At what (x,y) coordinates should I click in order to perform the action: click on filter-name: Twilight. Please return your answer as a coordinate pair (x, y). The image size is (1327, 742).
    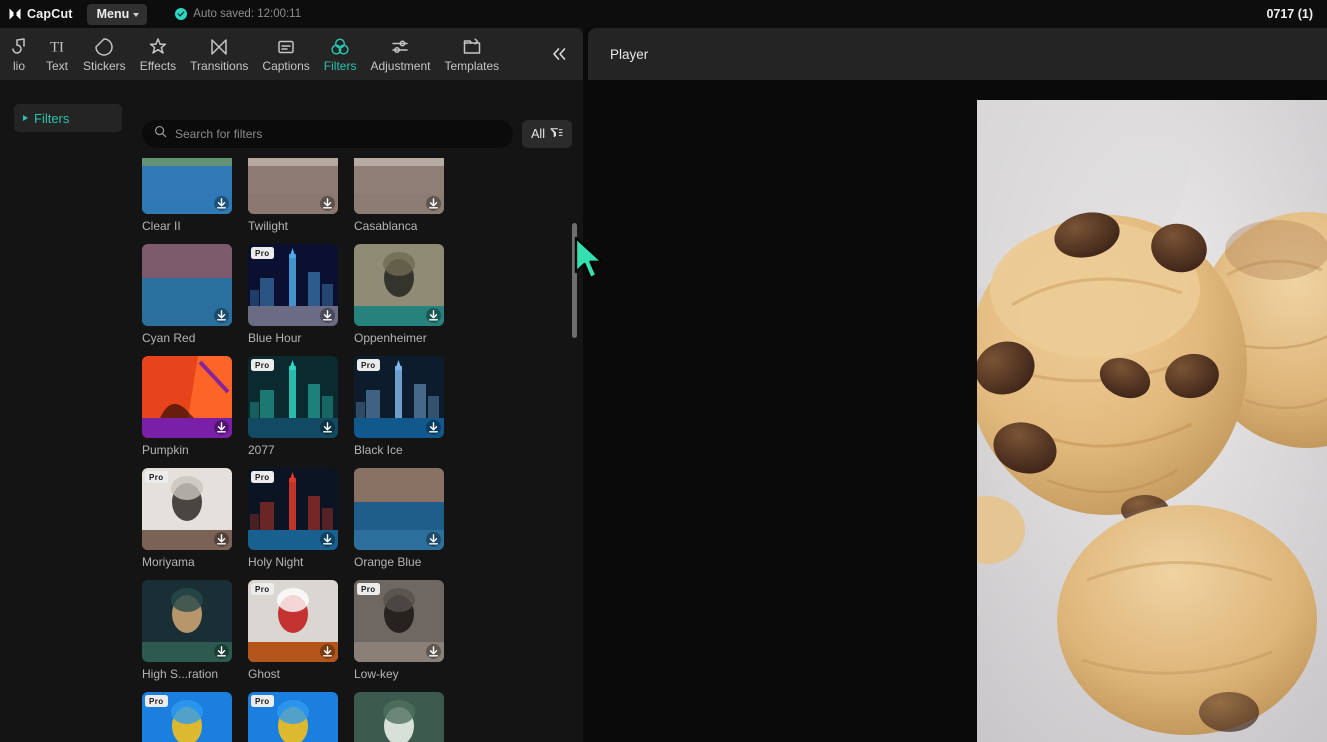
    Looking at the image, I should click on (268, 226).